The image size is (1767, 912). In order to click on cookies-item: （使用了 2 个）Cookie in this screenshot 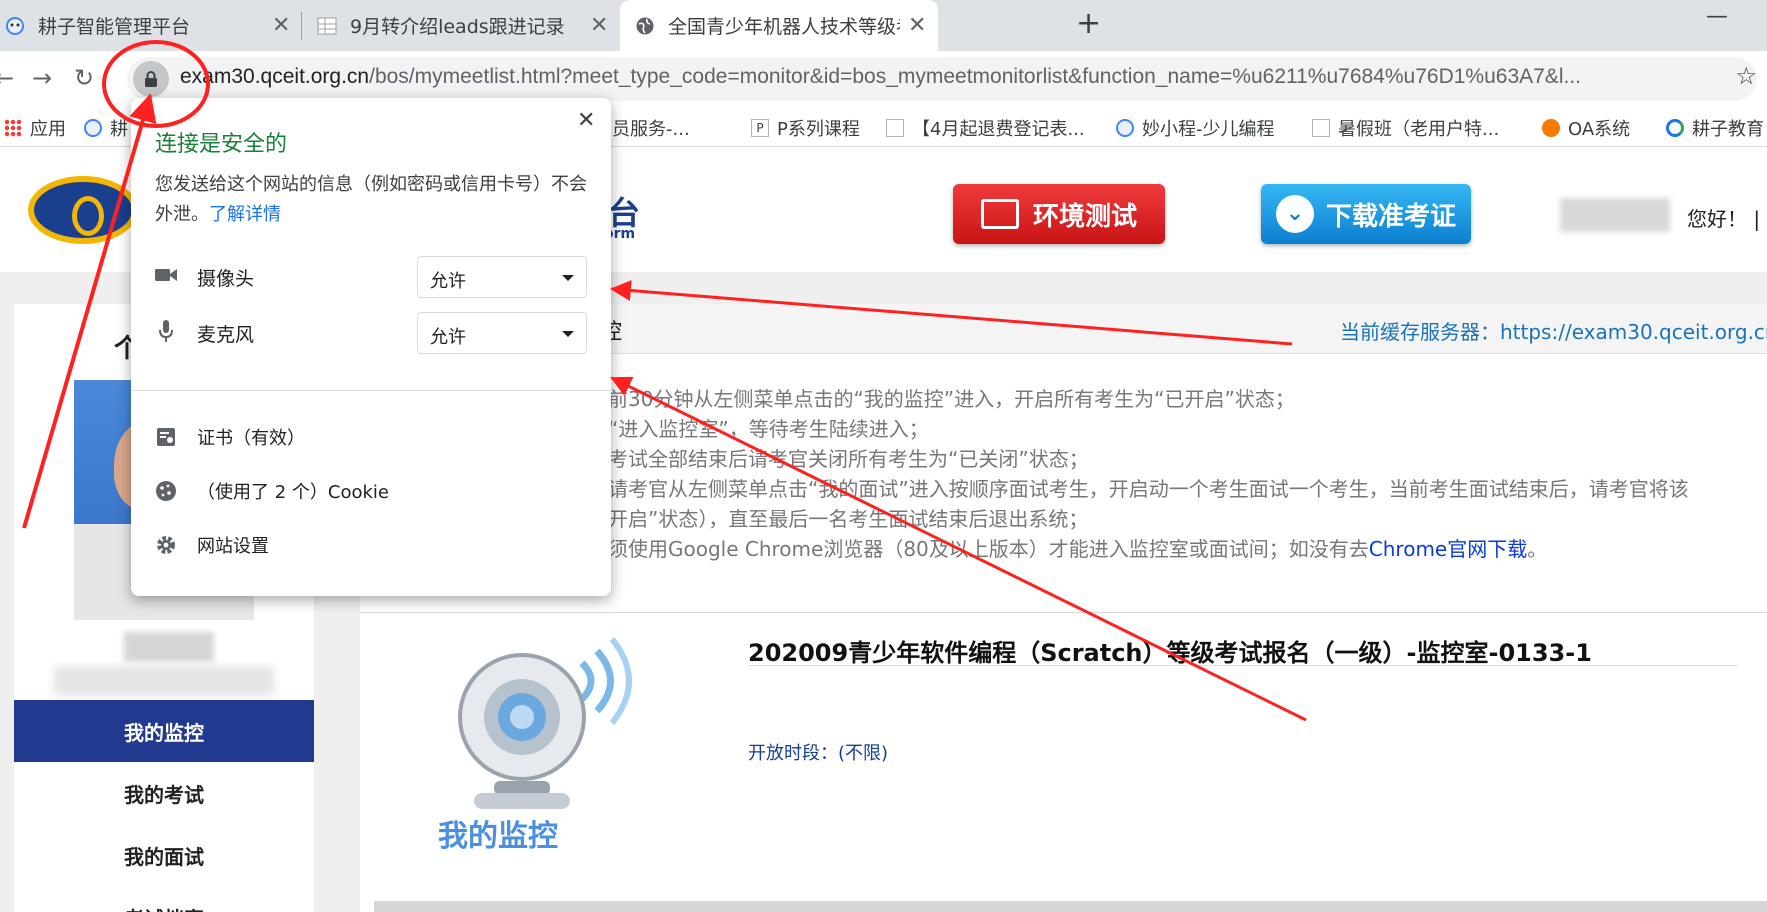, I will do `click(272, 491)`.